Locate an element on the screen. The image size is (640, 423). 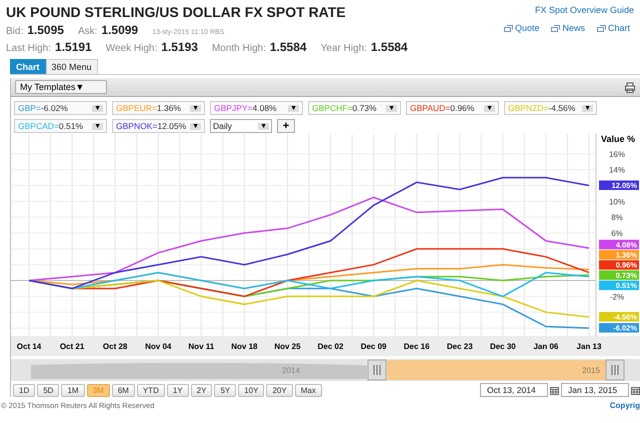
field-label: Week High: is located at coordinates (132, 48).